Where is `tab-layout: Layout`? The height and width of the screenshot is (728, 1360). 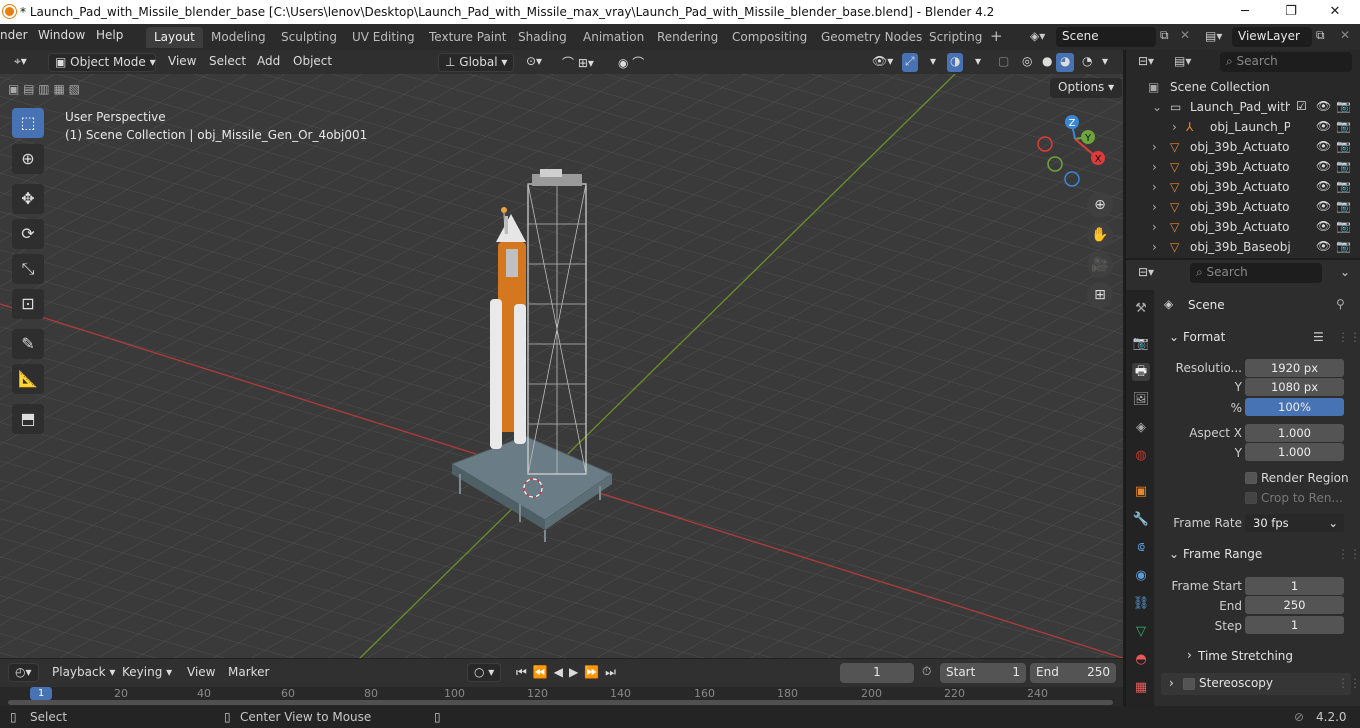 tab-layout: Layout is located at coordinates (174, 37).